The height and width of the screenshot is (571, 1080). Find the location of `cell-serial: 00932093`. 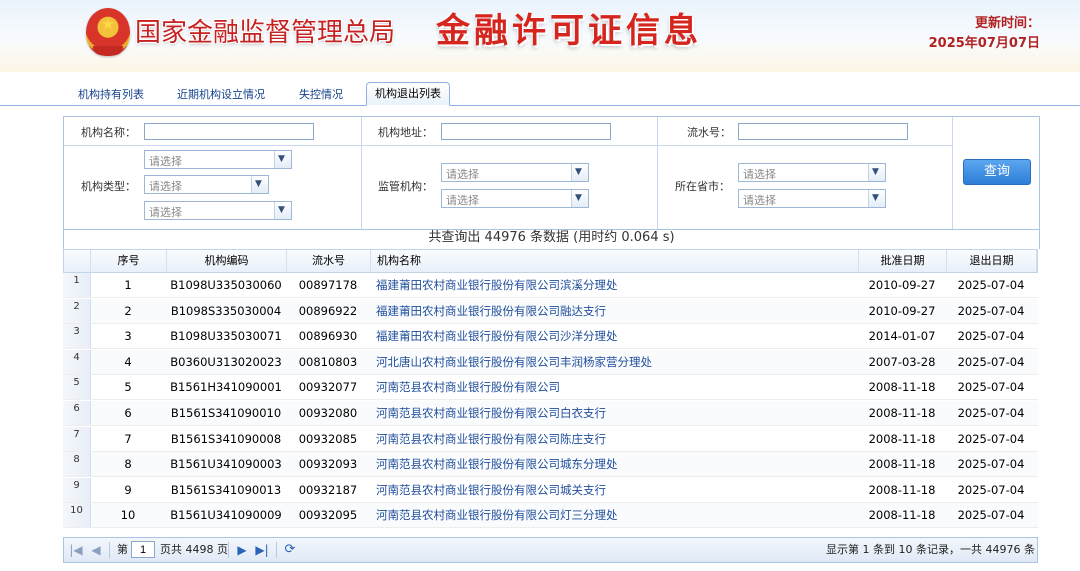

cell-serial: 00932093 is located at coordinates (328, 464).